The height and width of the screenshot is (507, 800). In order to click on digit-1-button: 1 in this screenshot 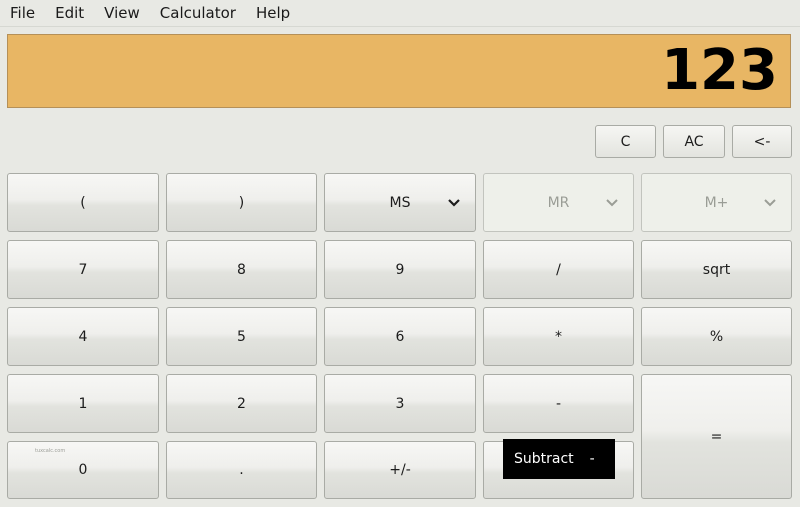, I will do `click(83, 403)`.